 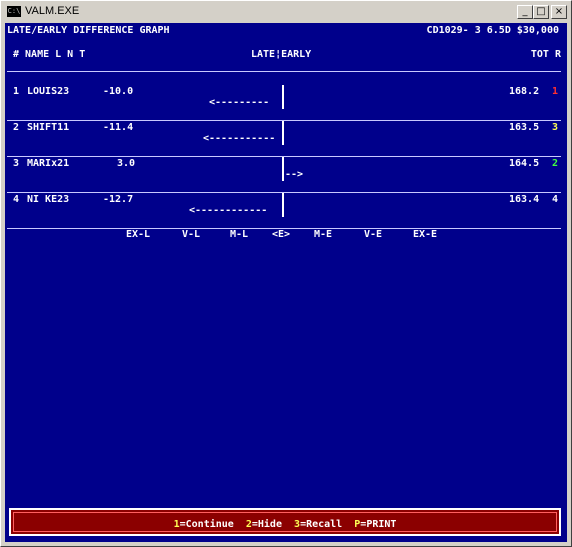 I want to click on row-rank: 4, so click(x=555, y=199).